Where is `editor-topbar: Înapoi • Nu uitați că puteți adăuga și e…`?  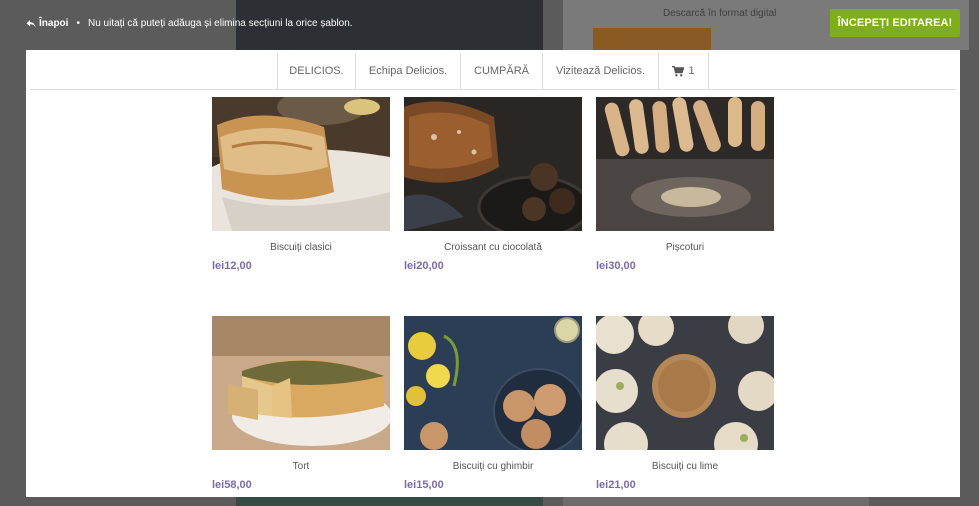 editor-topbar: Înapoi • Nu uitați că puteți adăuga și e… is located at coordinates (489, 25).